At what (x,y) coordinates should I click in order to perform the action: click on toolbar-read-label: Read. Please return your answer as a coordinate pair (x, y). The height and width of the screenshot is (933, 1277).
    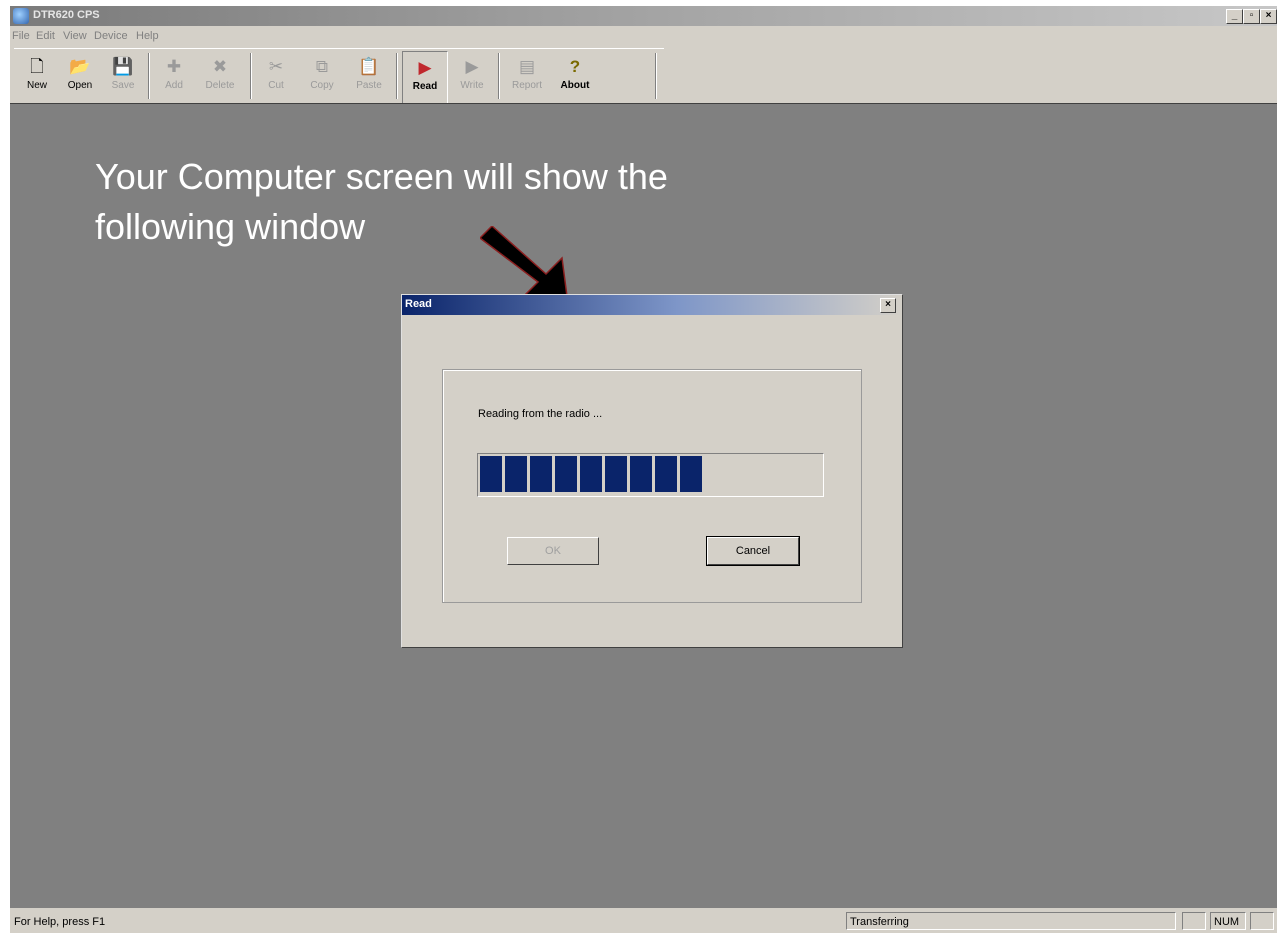
    Looking at the image, I should click on (425, 86).